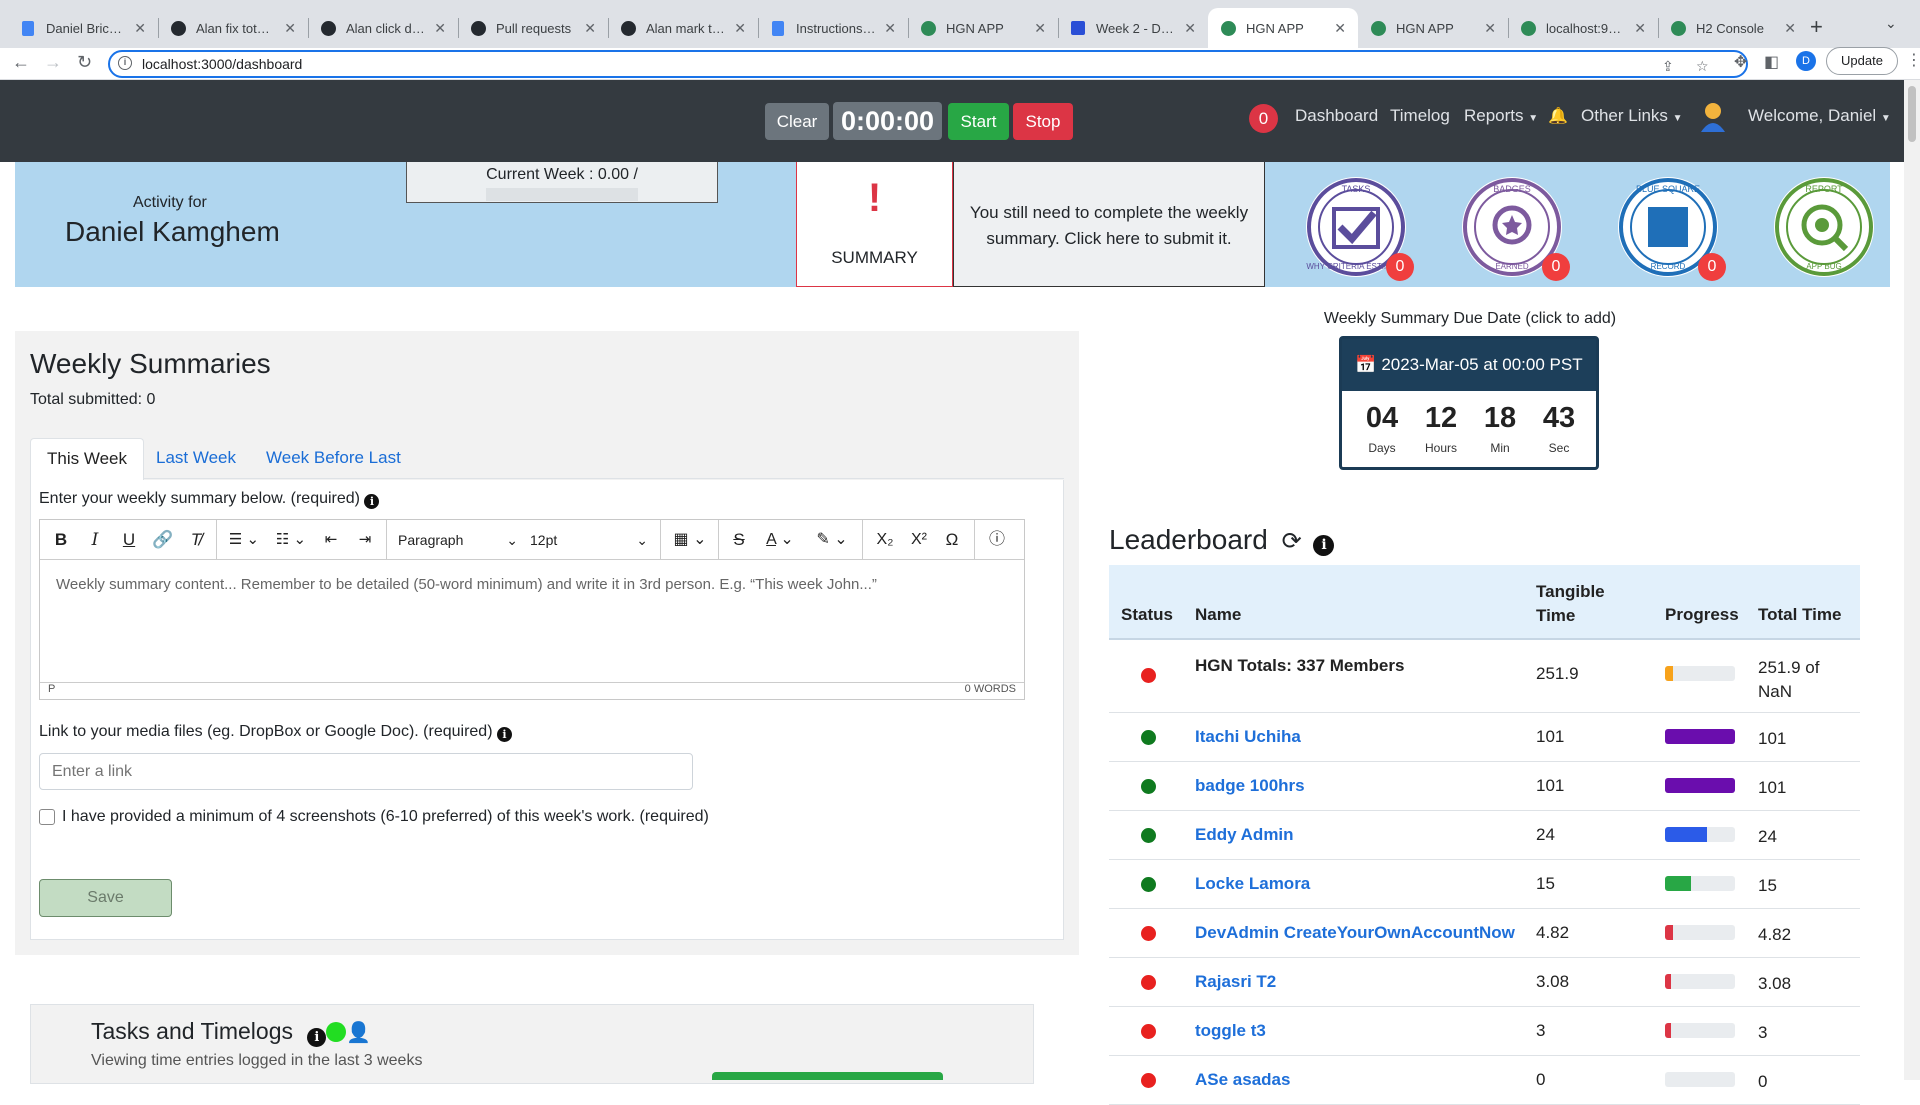  I want to click on media-link-input, so click(366, 771).